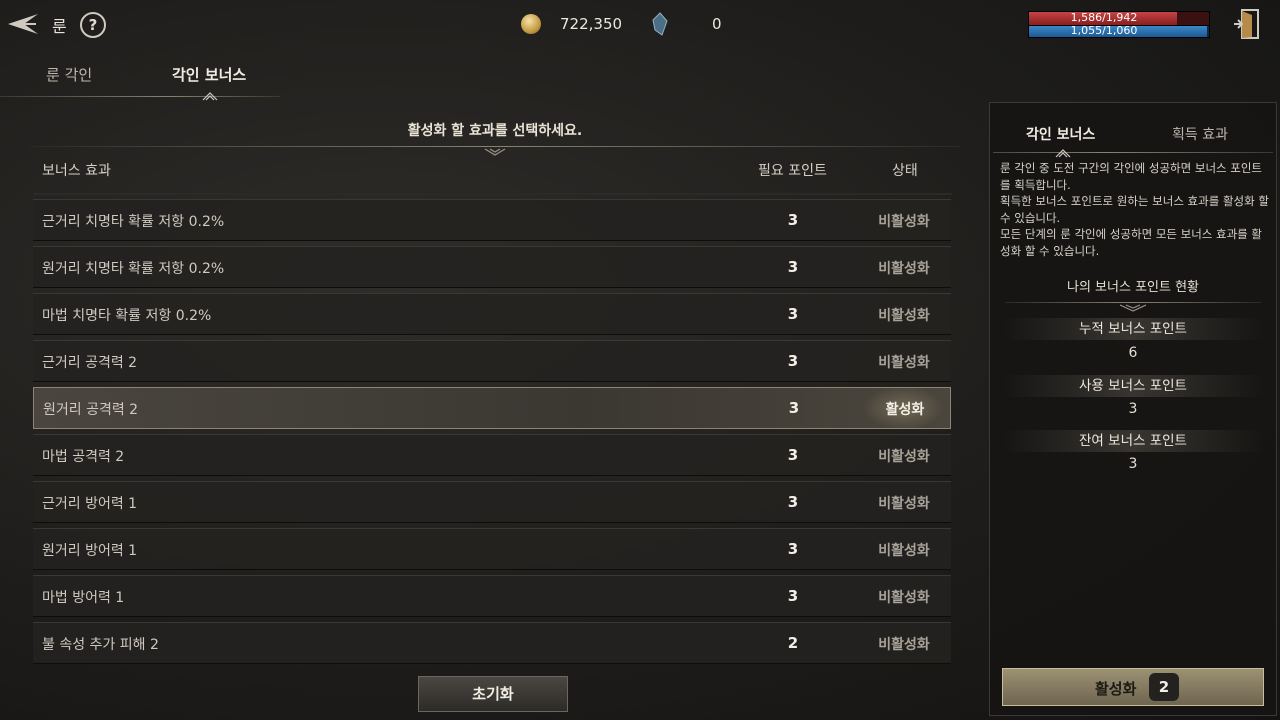 This screenshot has width=1280, height=720. I want to click on column-header-bonus: 보너스 효과, so click(76, 171).